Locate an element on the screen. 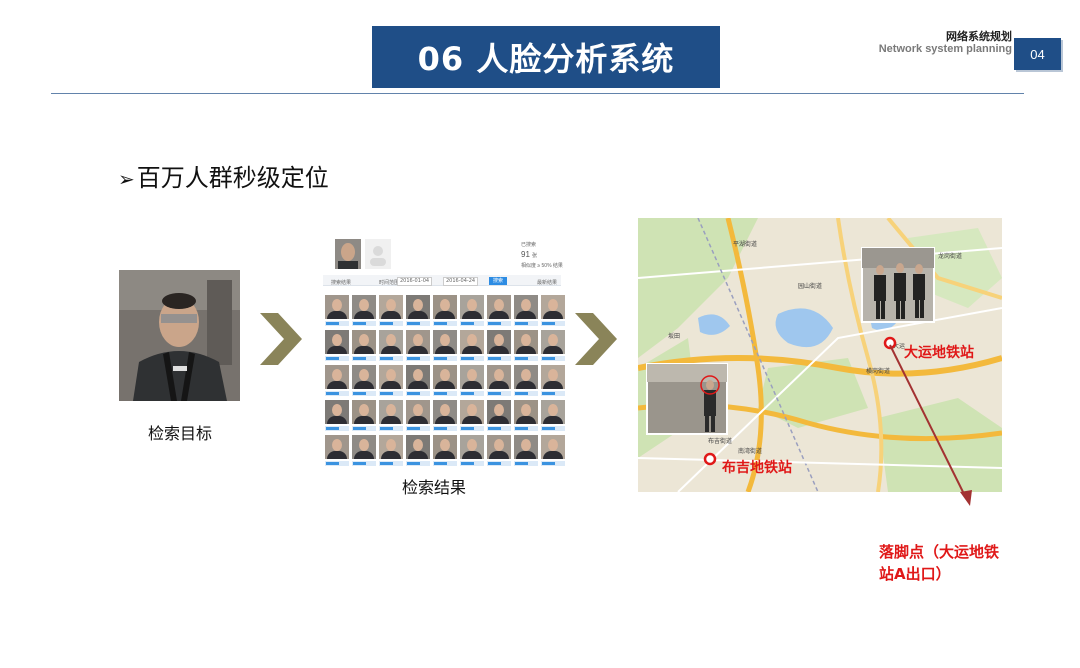  search-button: 搜索 is located at coordinates (498, 281).